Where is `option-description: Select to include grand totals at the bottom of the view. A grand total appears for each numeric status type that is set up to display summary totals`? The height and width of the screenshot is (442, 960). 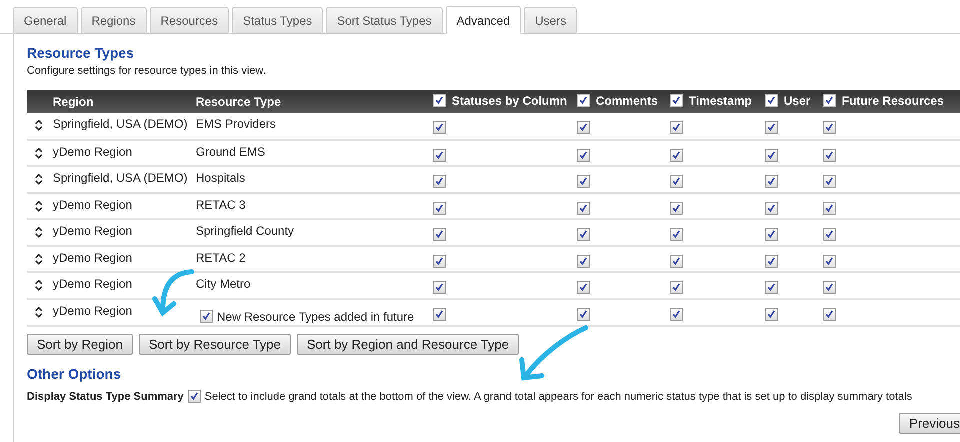
option-description: Select to include grand totals at the bottom of the view. A grand total appears for each numeric status type that is set up to display summary totals is located at coordinates (558, 396).